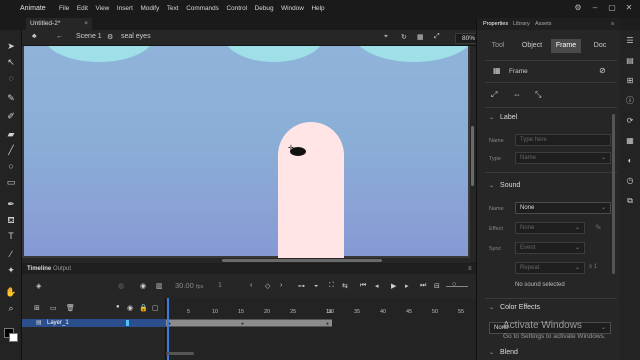 This screenshot has height=360, width=640. I want to click on color-effects-header: ⌄ Color Effects, so click(514, 307).